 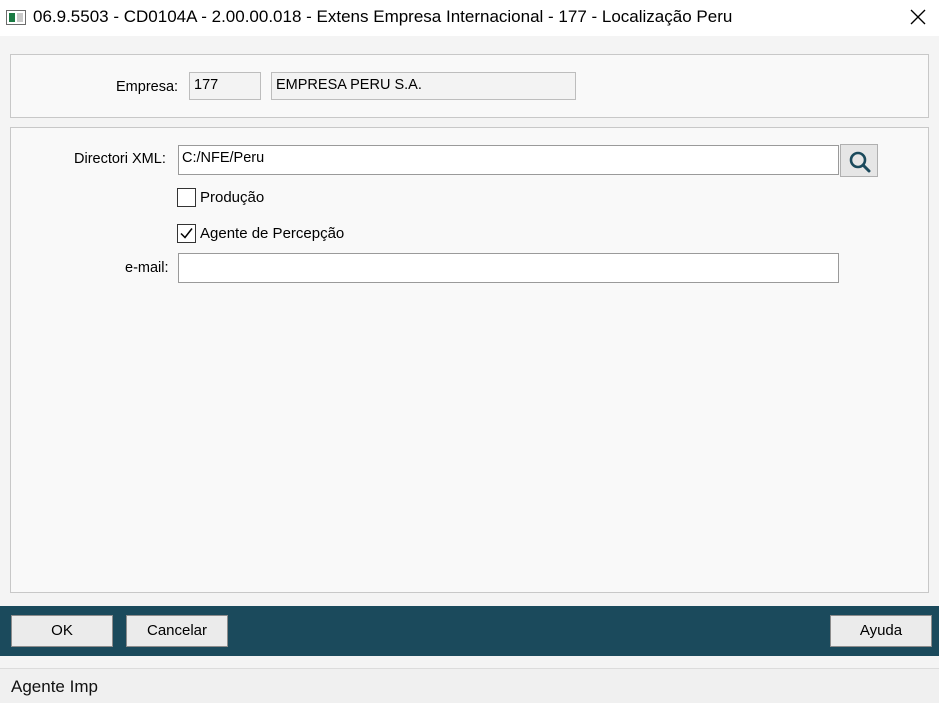 I want to click on perception-agent-checkbox-box, so click(x=186, y=233).